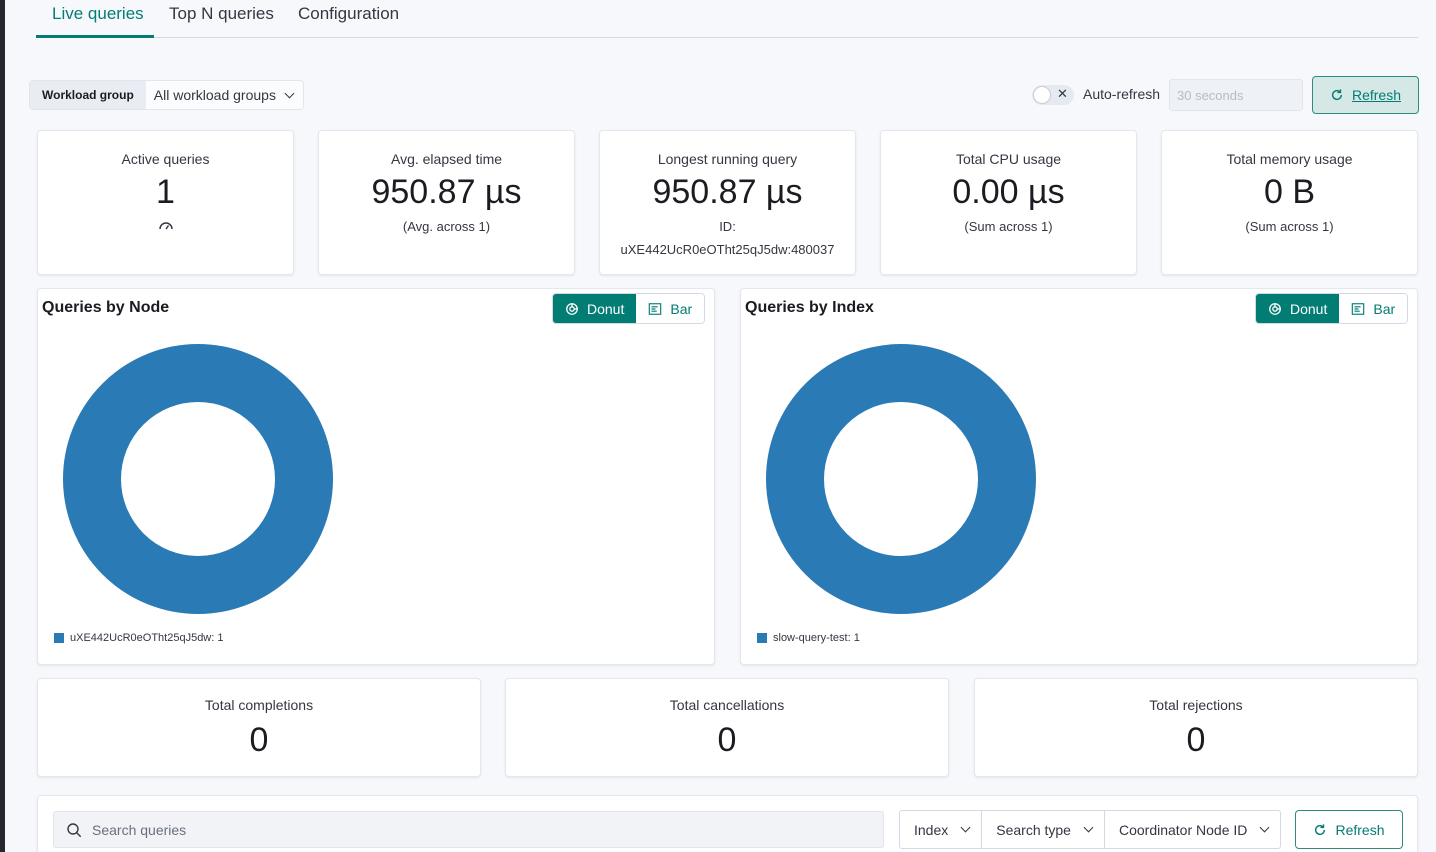 This screenshot has height=852, width=1436. I want to click on stat-subtitle: (Avg. across 1), so click(446, 226).